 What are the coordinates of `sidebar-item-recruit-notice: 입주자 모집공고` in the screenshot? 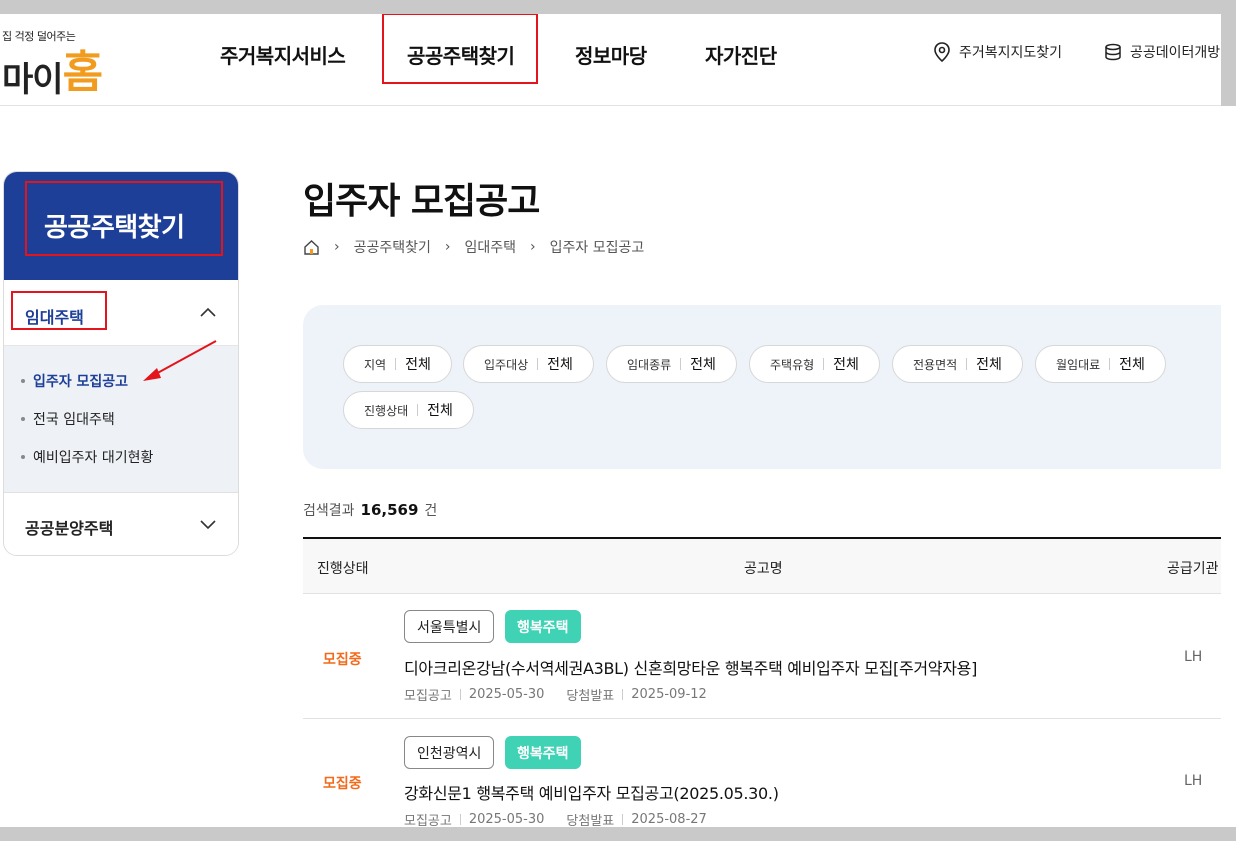 It's located at (74, 381).